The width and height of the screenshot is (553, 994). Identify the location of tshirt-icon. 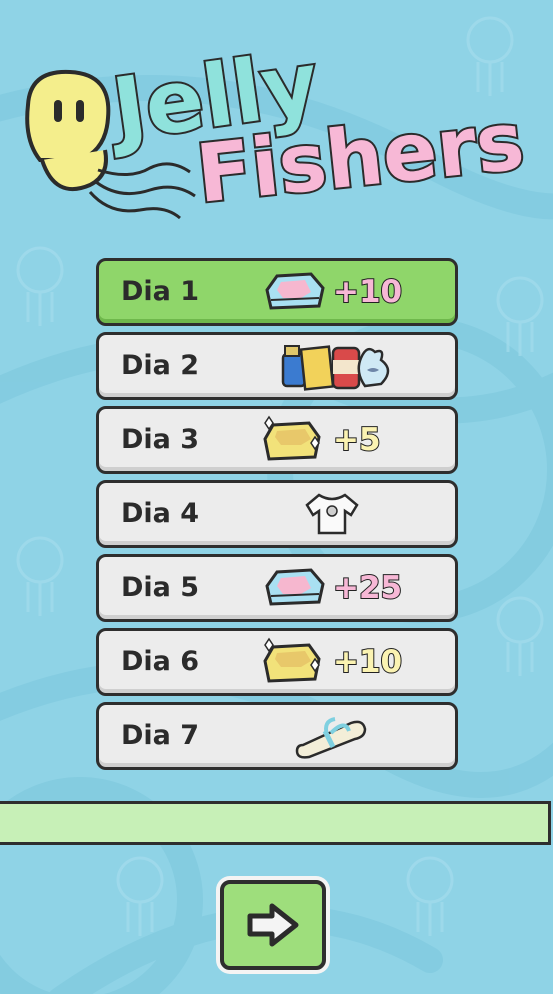
(332, 514).